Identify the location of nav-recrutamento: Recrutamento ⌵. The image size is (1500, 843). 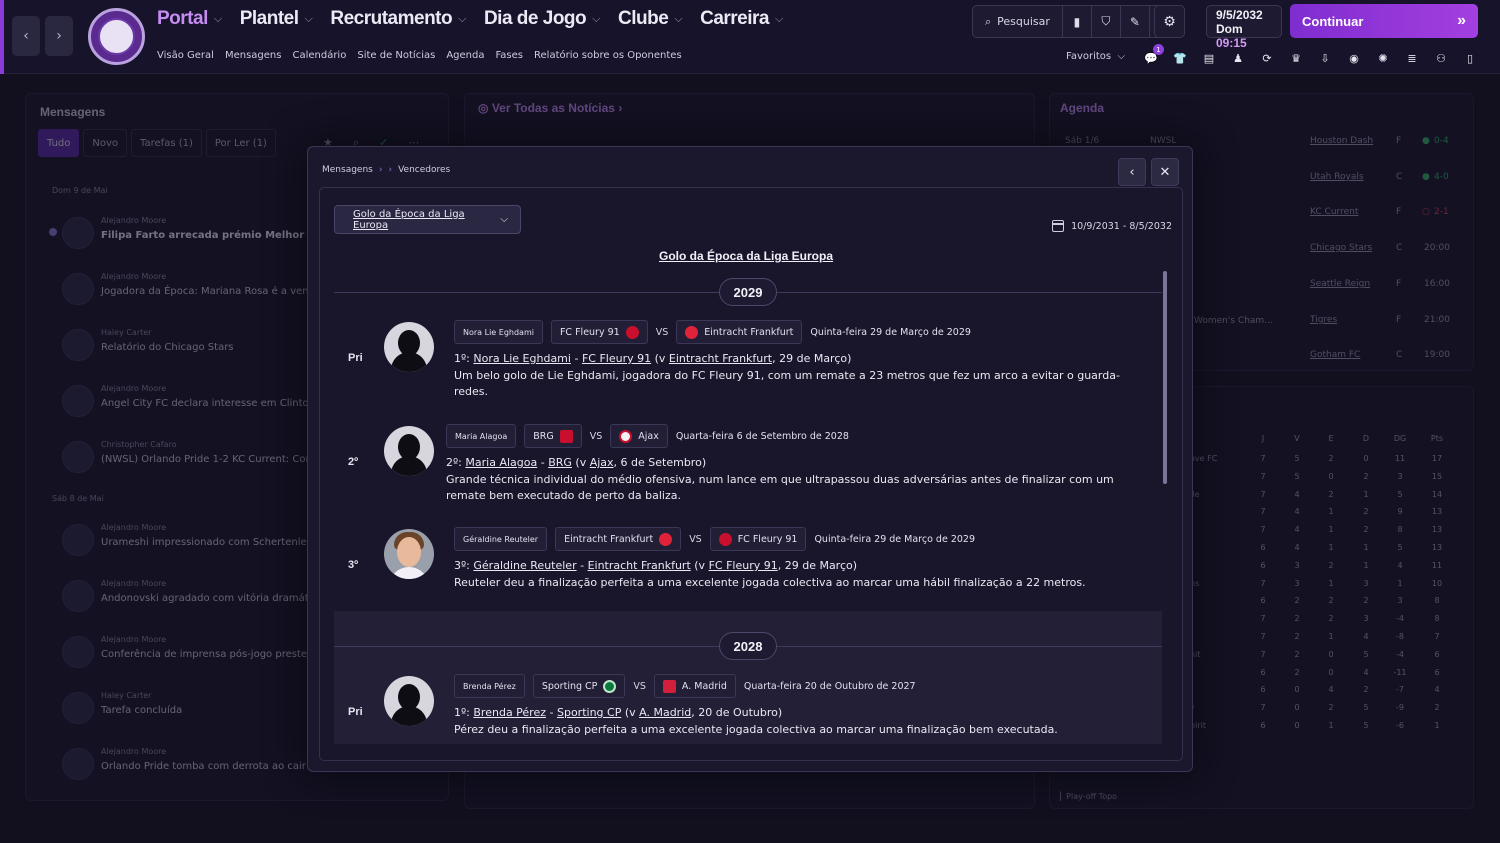
(398, 19).